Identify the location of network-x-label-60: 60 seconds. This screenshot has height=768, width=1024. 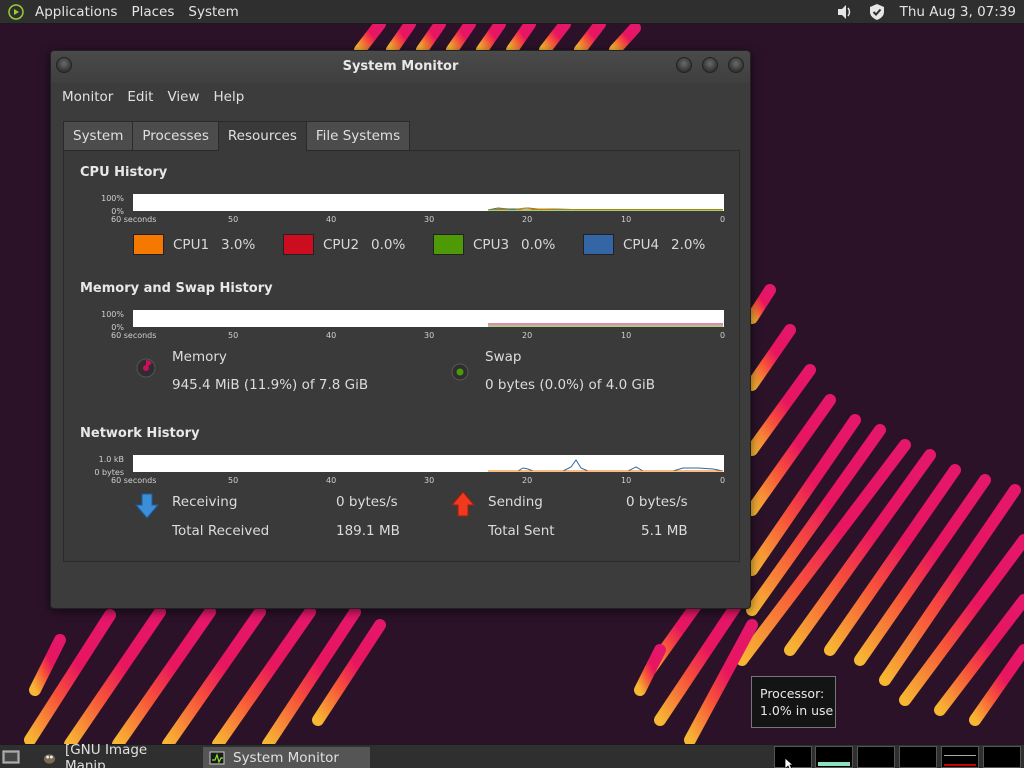
(134, 480).